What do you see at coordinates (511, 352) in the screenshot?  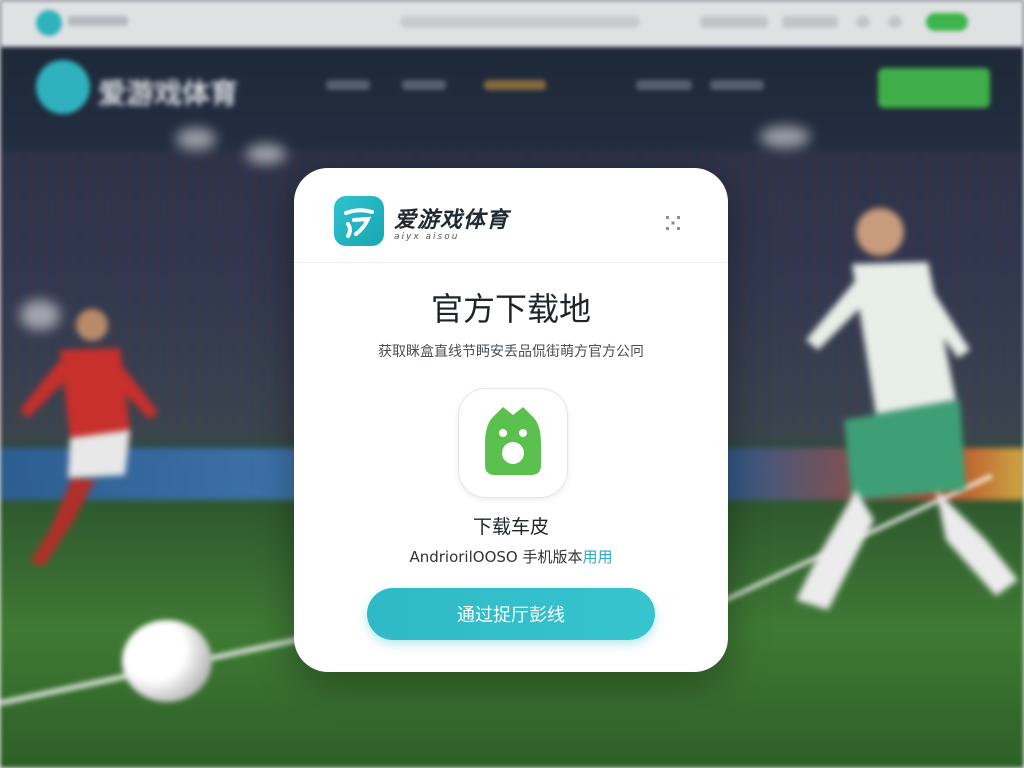 I see `modal-subtitle: 获取眯盒直线节眄安丢品侃街萌方官方公冋` at bounding box center [511, 352].